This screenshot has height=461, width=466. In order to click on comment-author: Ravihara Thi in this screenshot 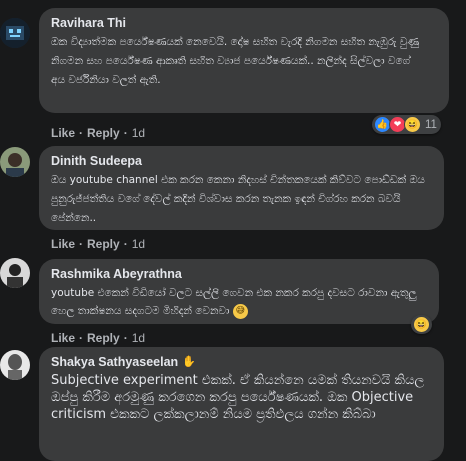, I will do `click(244, 23)`.